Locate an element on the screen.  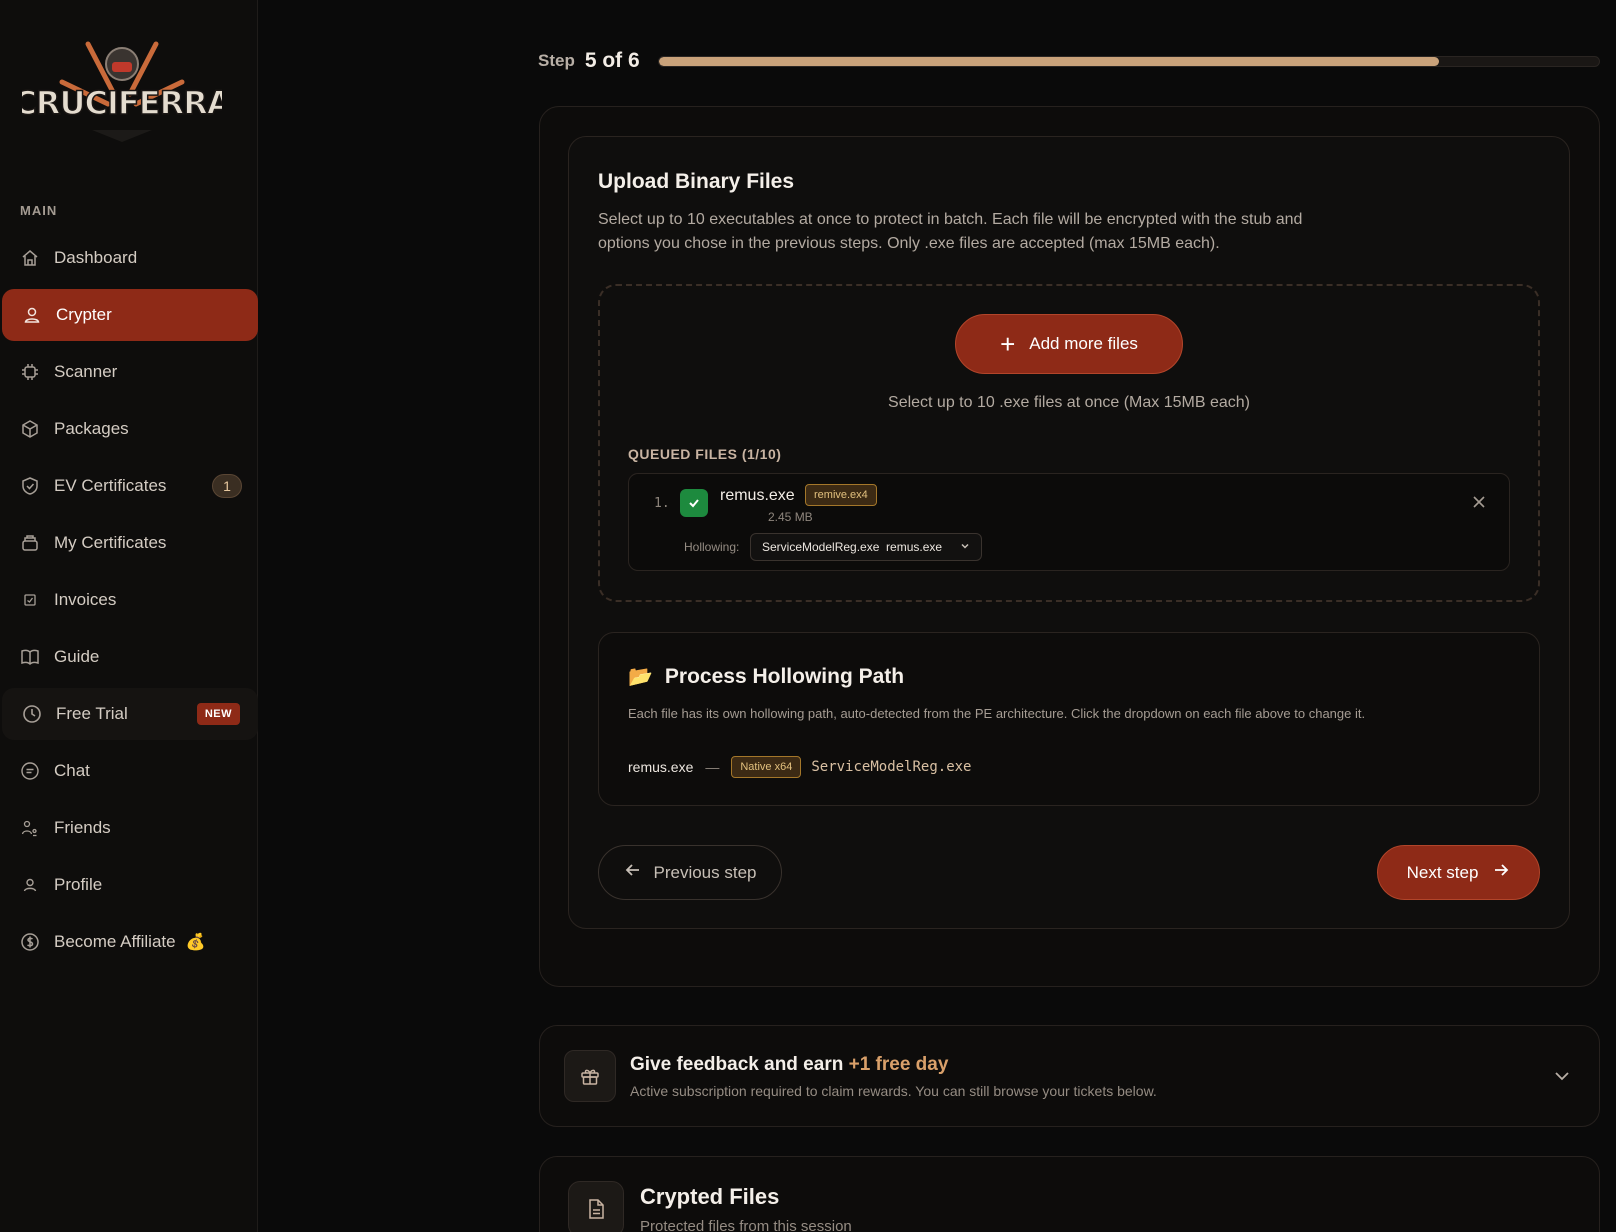
sidebar-item-packages: Packages is located at coordinates (129, 429).